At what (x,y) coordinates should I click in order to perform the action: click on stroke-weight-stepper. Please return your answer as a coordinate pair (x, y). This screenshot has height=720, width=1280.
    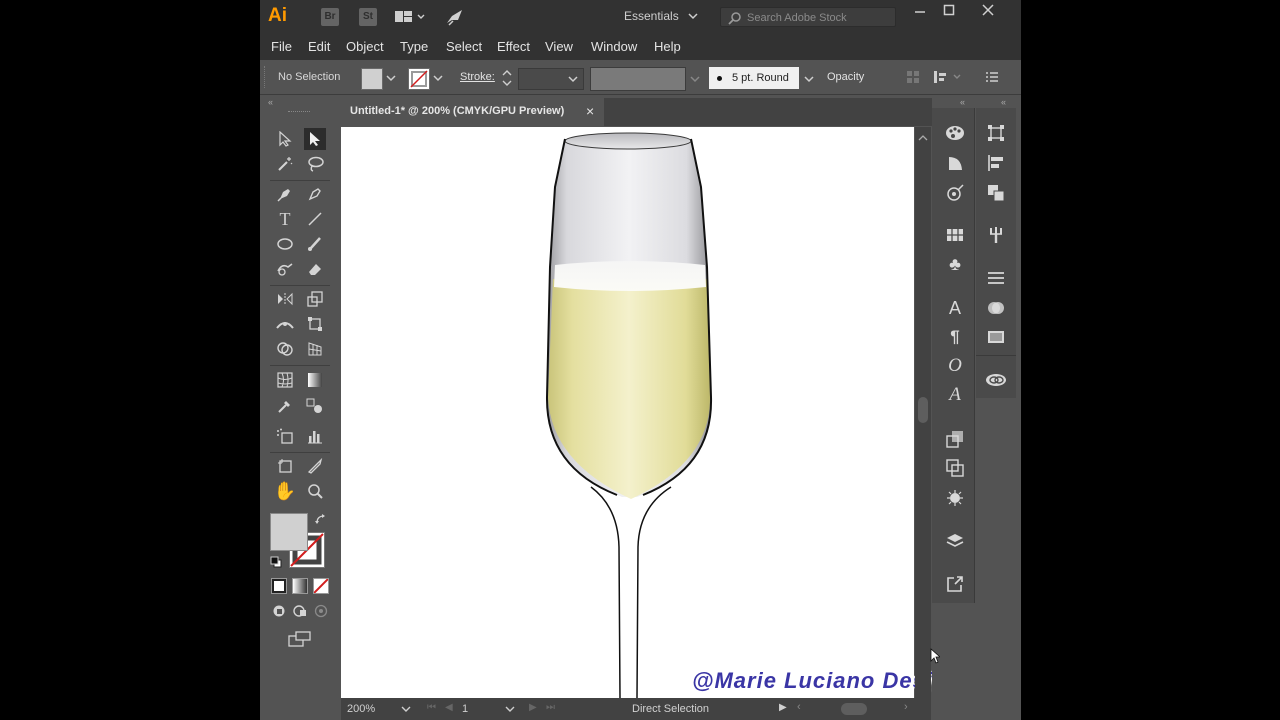
    Looking at the image, I should click on (507, 79).